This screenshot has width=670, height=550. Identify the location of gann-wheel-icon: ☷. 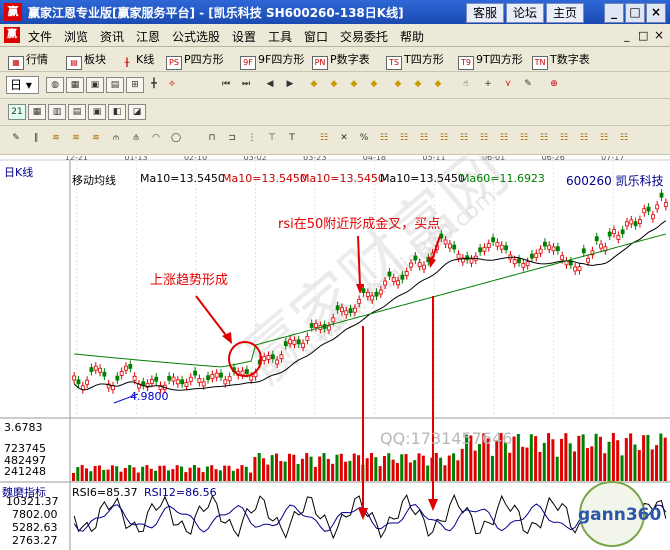
(424, 138).